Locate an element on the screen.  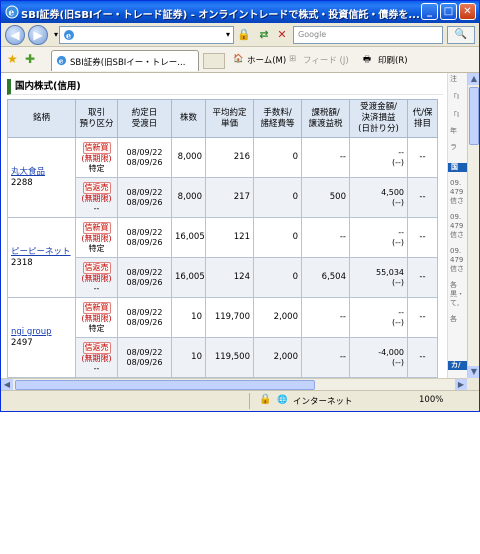
stock-name-cell: ピーピーネット 2318 is located at coordinates (41, 257).